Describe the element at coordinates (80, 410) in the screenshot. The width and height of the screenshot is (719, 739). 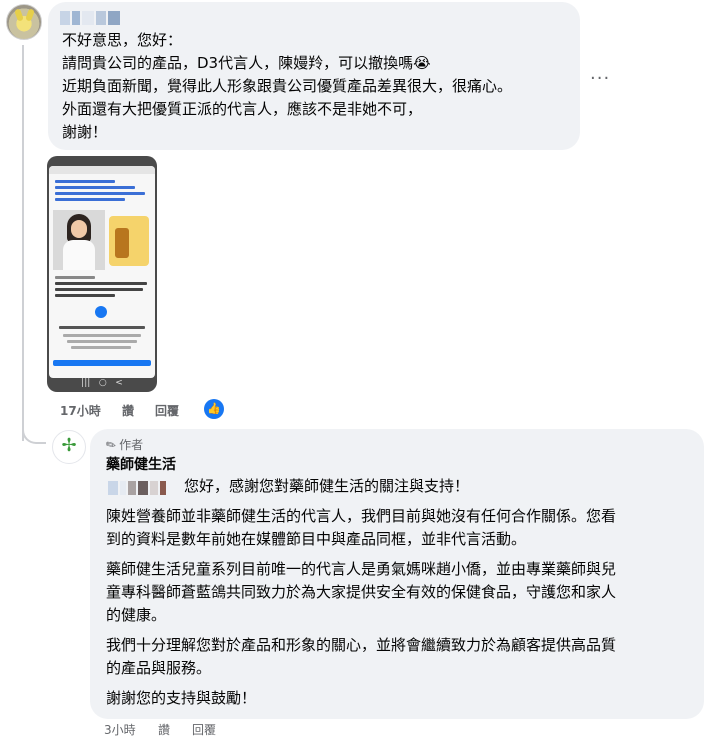
I see `comment-timestamp: 17小時` at that location.